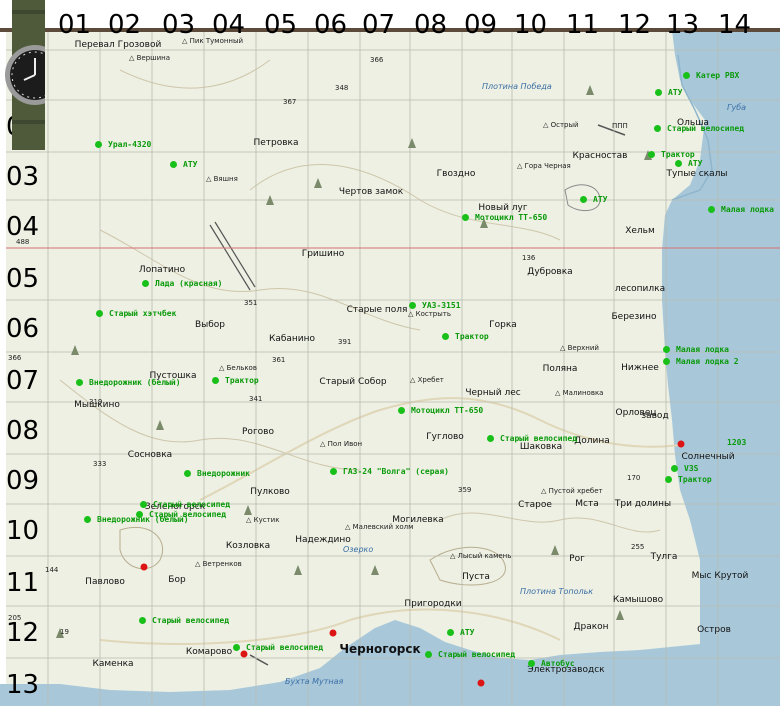 This screenshot has width=780, height=706. What do you see at coordinates (323, 254) in the screenshot?
I see `town-label: Гришино` at bounding box center [323, 254].